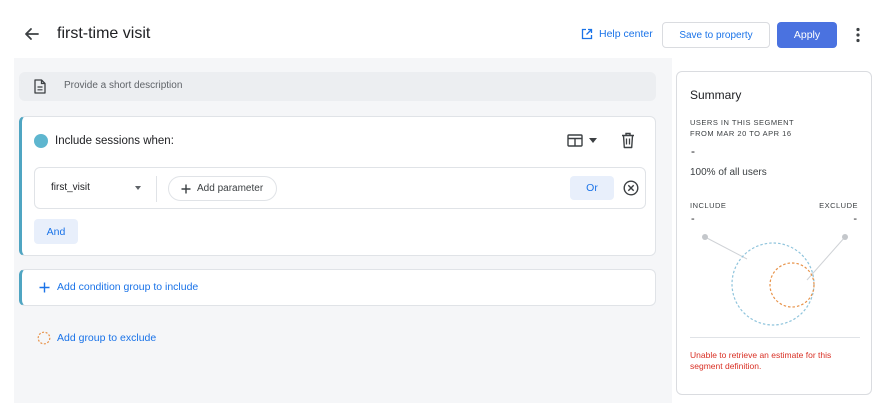 This screenshot has height=403, width=886. I want to click on description-placeholder: Provide a short description, so click(123, 85).